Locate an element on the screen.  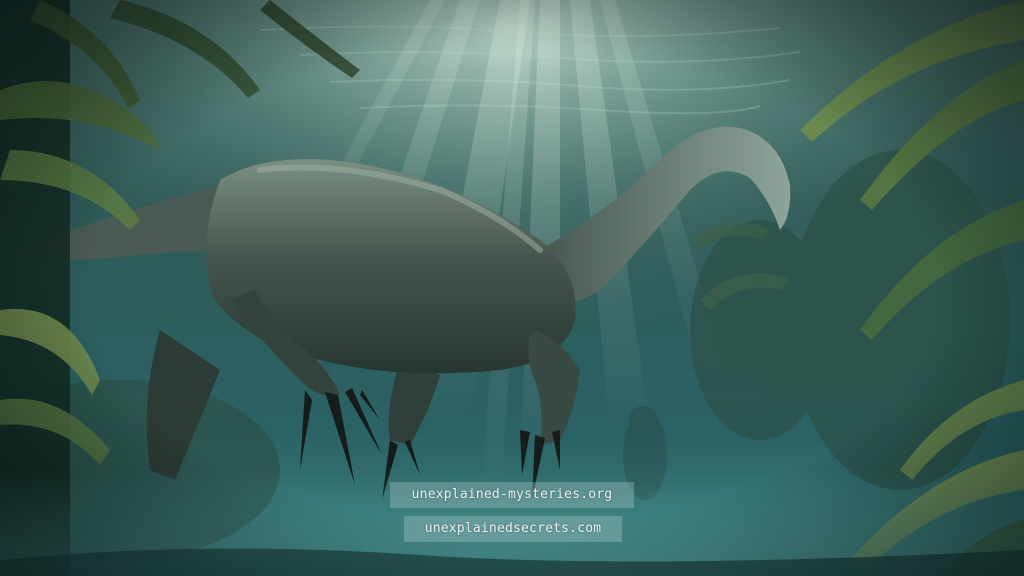
watermark-primary: unexplained-mysteries.org is located at coordinates (512, 495).